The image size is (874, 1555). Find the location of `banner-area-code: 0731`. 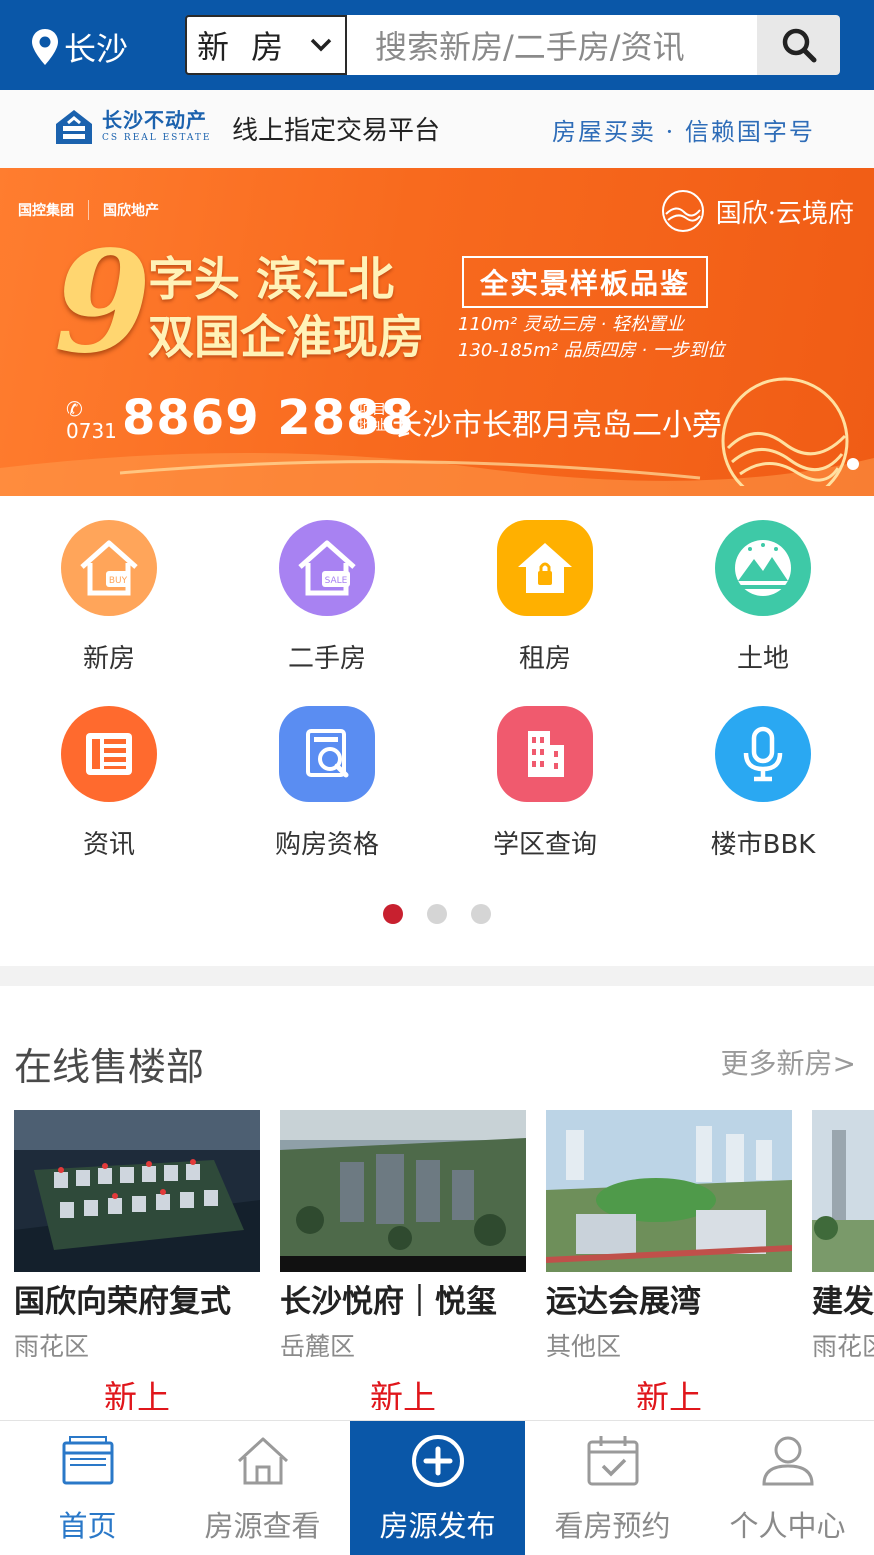

banner-area-code: 0731 is located at coordinates (91, 431).